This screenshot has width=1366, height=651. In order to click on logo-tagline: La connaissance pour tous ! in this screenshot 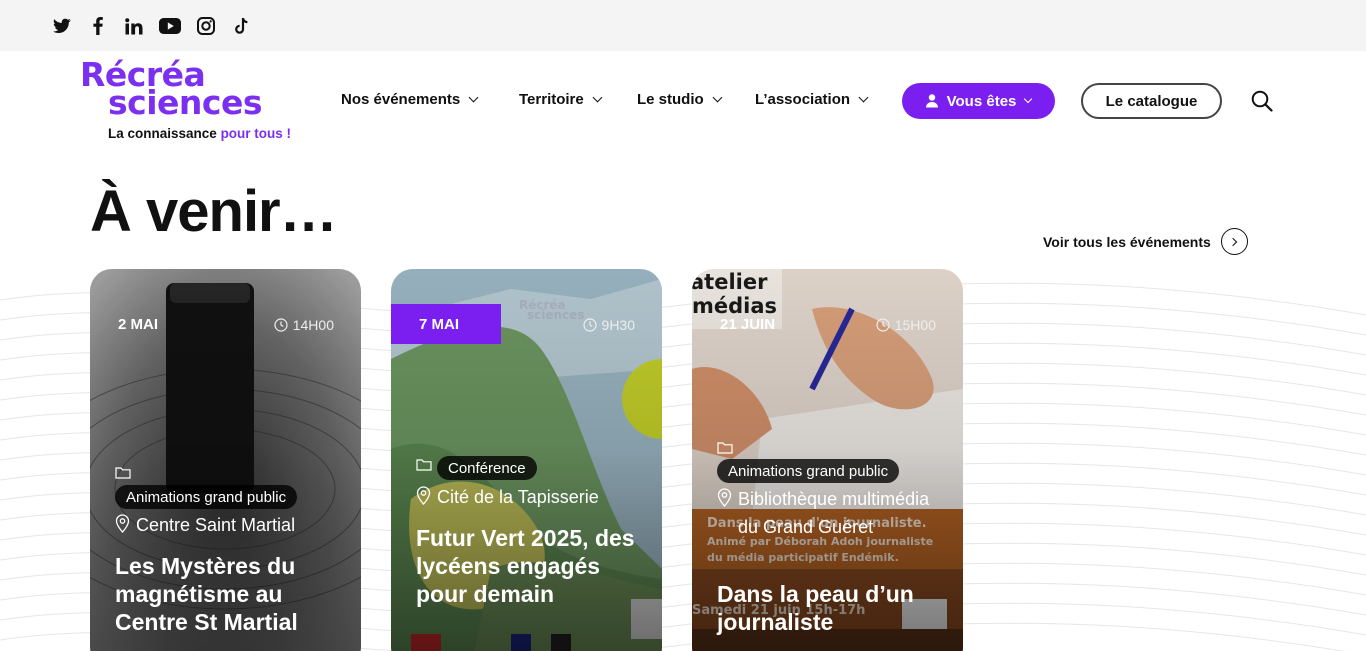, I will do `click(199, 133)`.